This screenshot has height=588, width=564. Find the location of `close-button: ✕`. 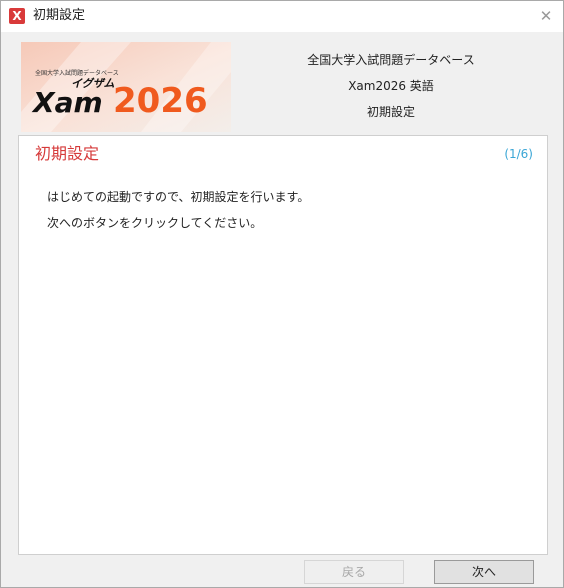

close-button: ✕ is located at coordinates (546, 16).